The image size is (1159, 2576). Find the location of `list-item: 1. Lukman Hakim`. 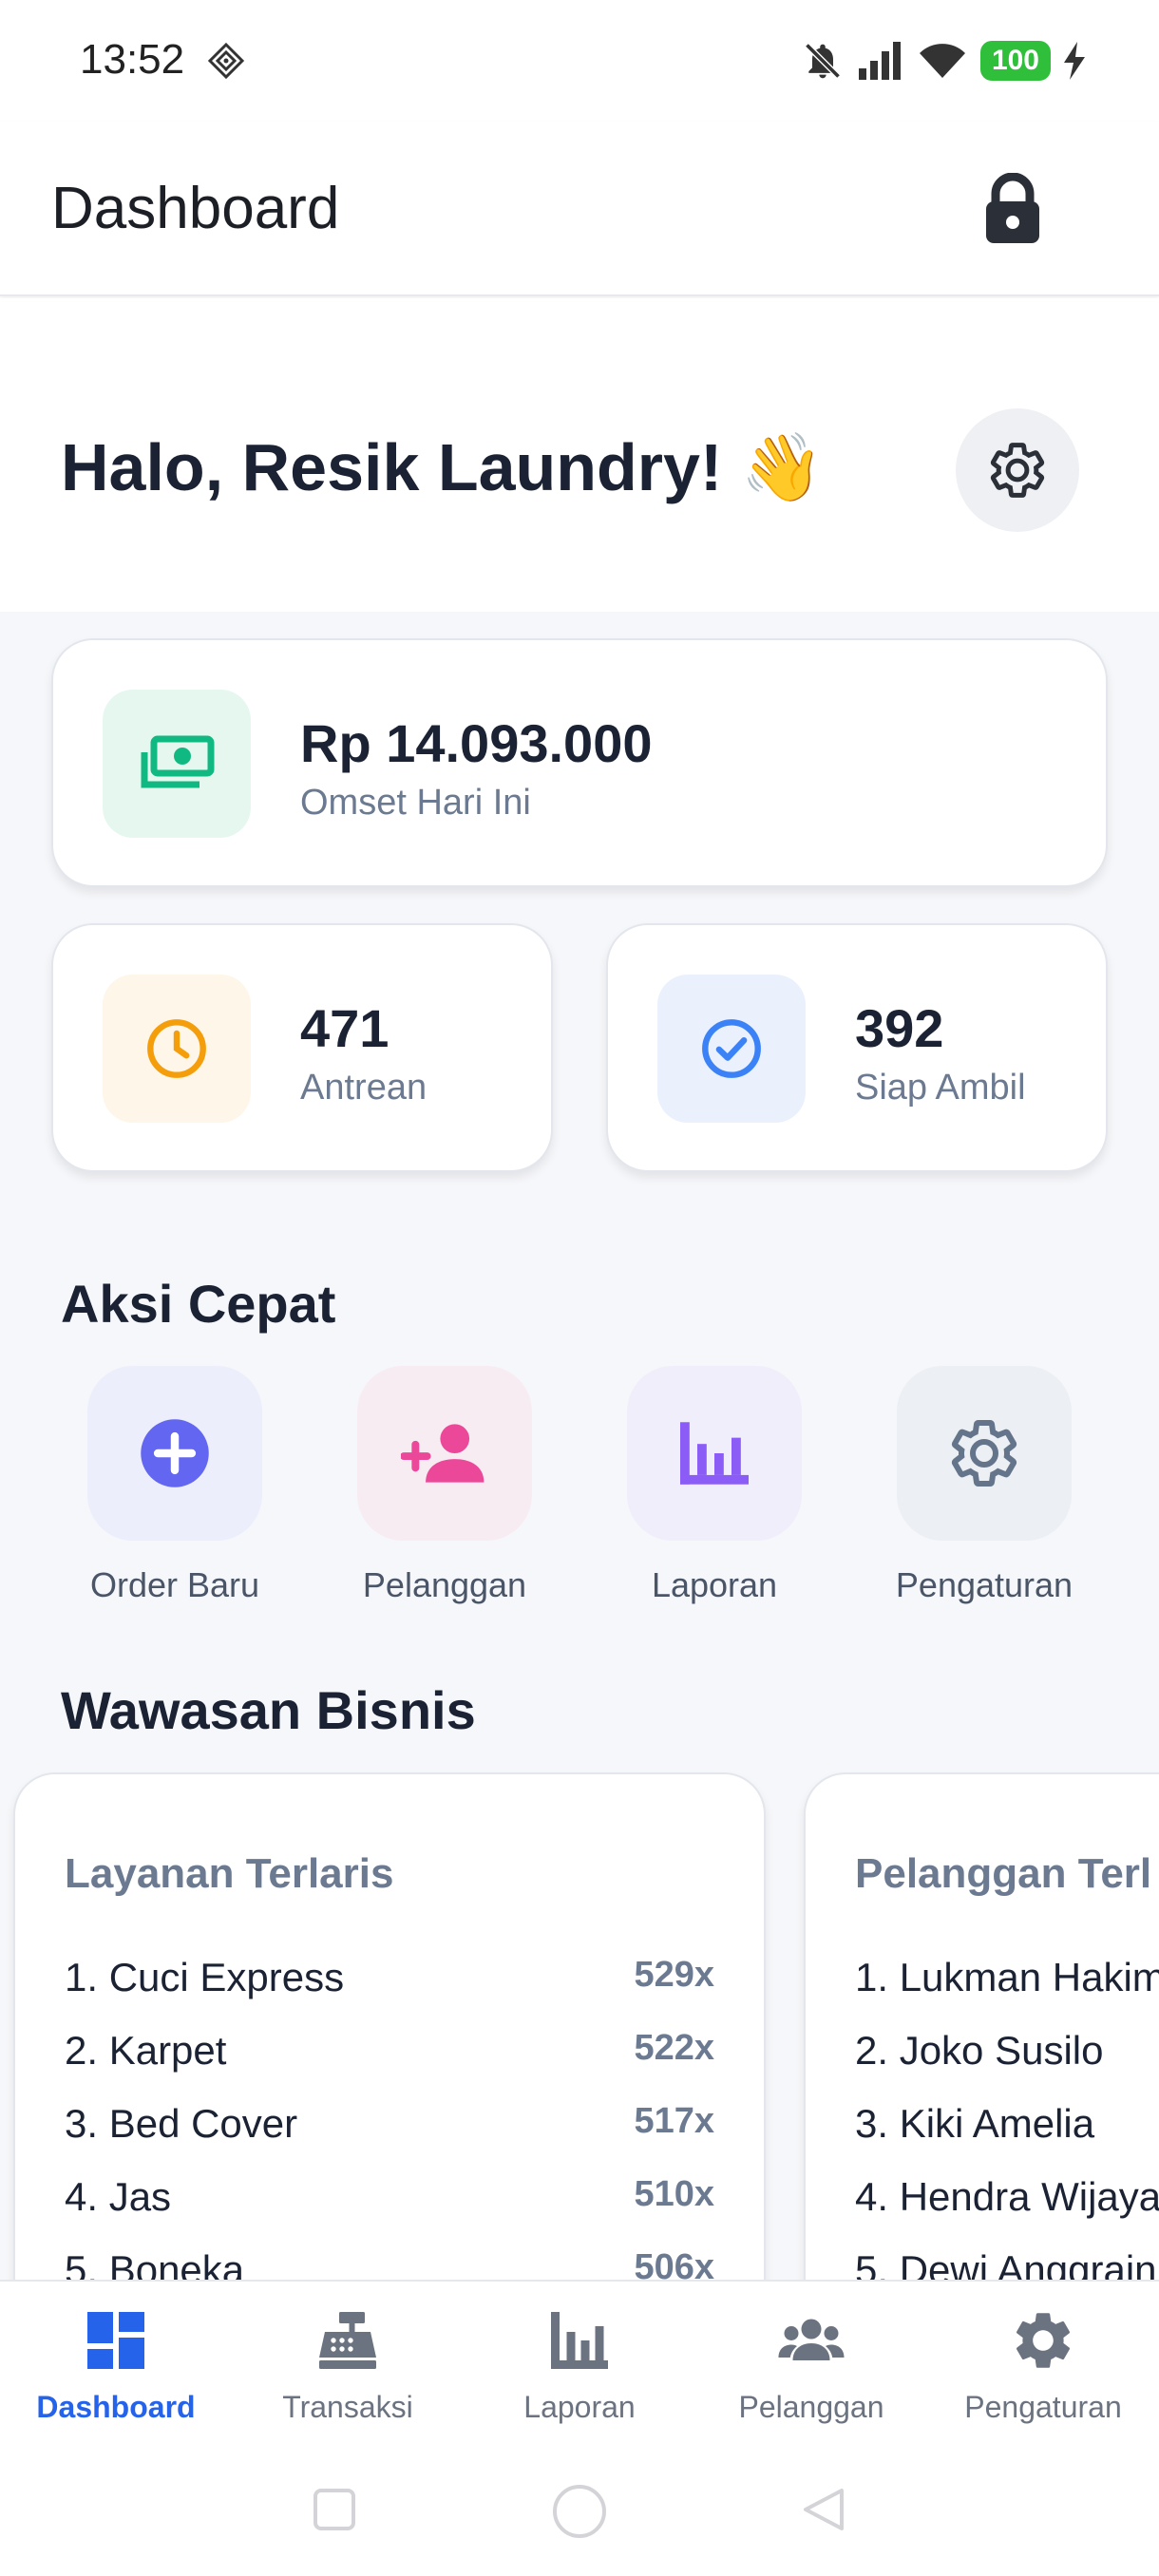

list-item: 1. Lukman Hakim is located at coordinates (1007, 1983).